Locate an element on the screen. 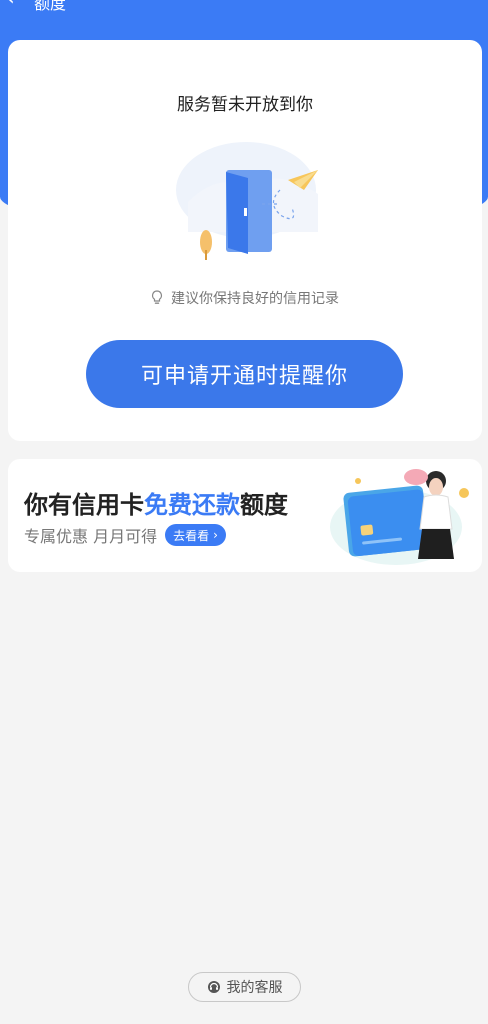 The height and width of the screenshot is (1024, 488). promo-title-highlight: 免费还款 is located at coordinates (192, 505).